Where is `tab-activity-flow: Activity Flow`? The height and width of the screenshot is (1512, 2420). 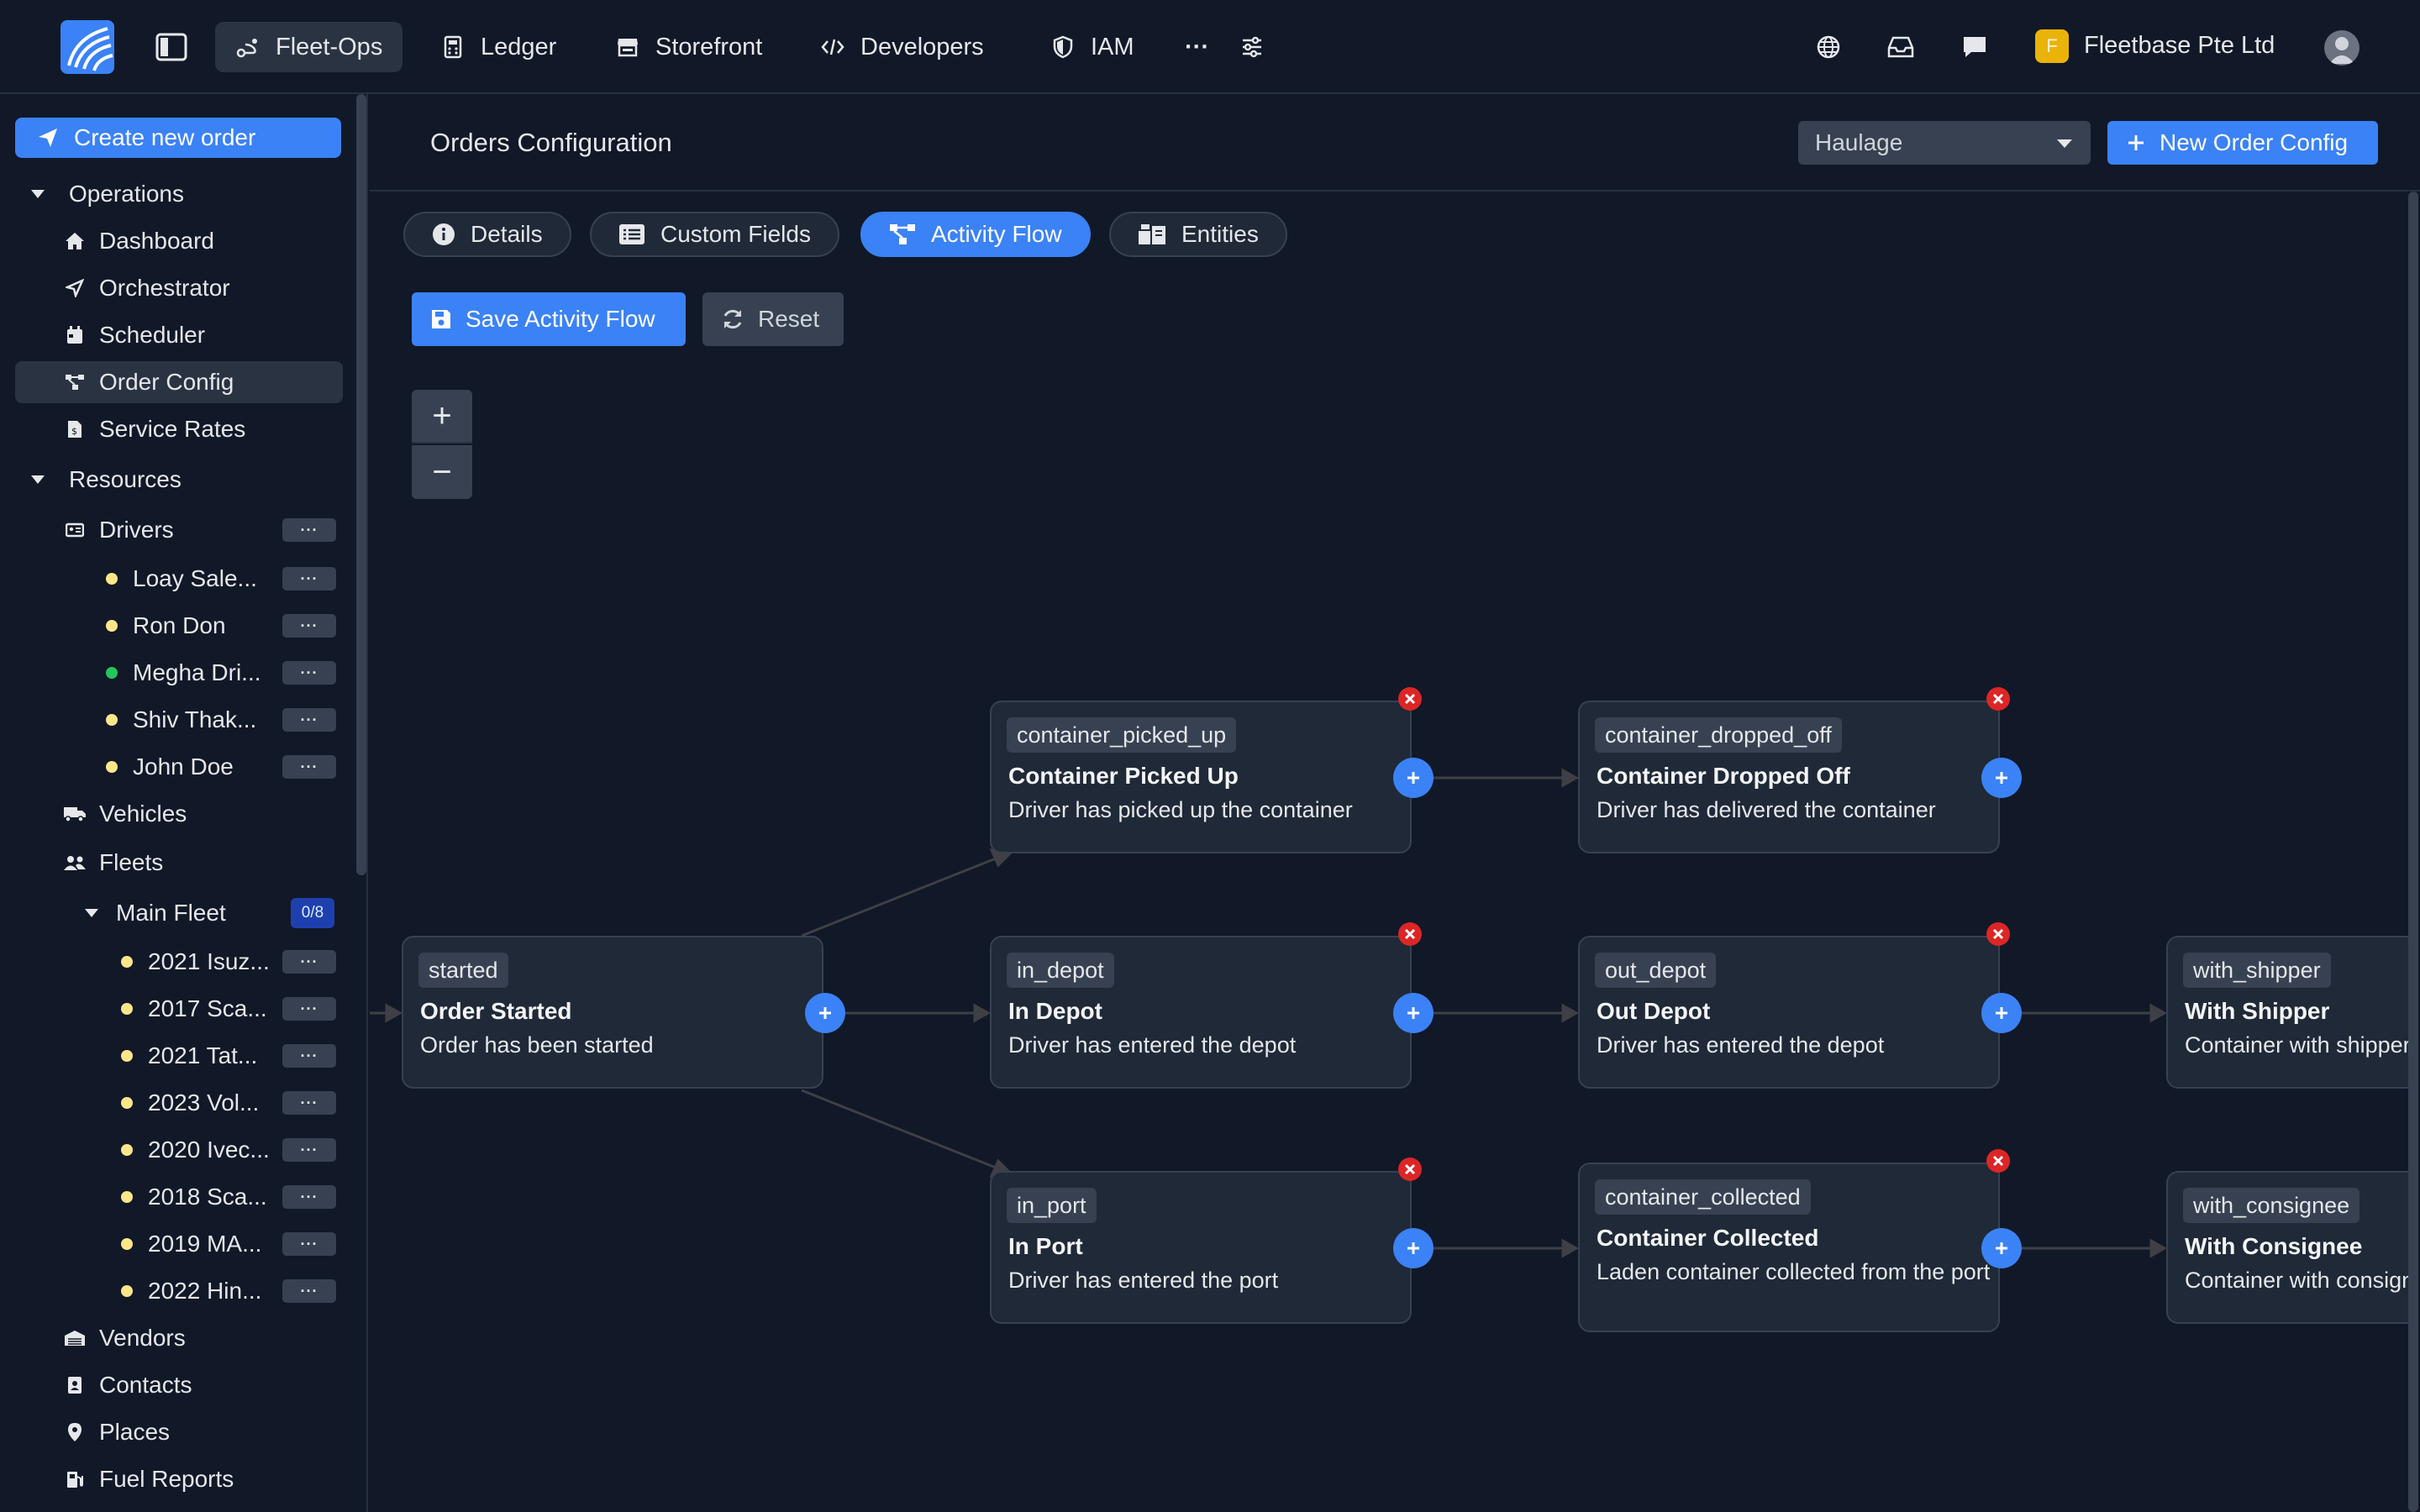
tab-activity-flow: Activity Flow is located at coordinates (975, 234).